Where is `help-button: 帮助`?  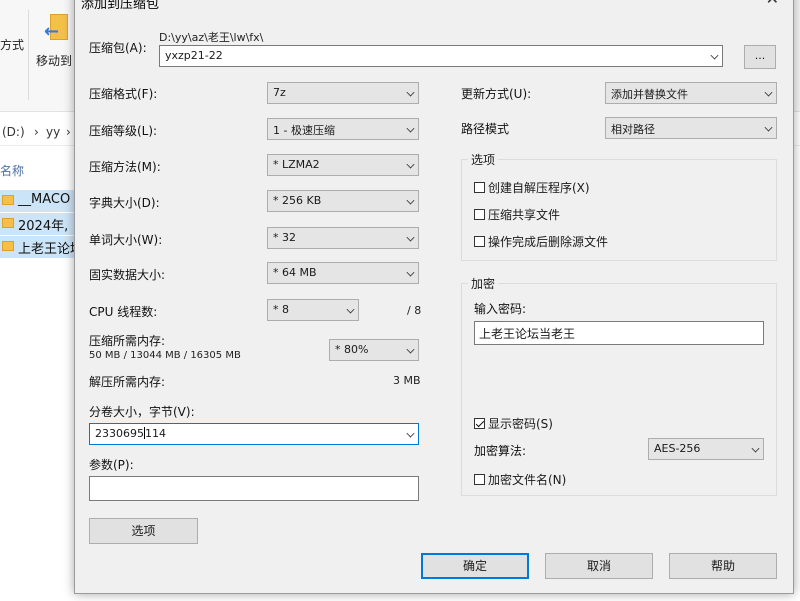
help-button: 帮助 is located at coordinates (723, 566).